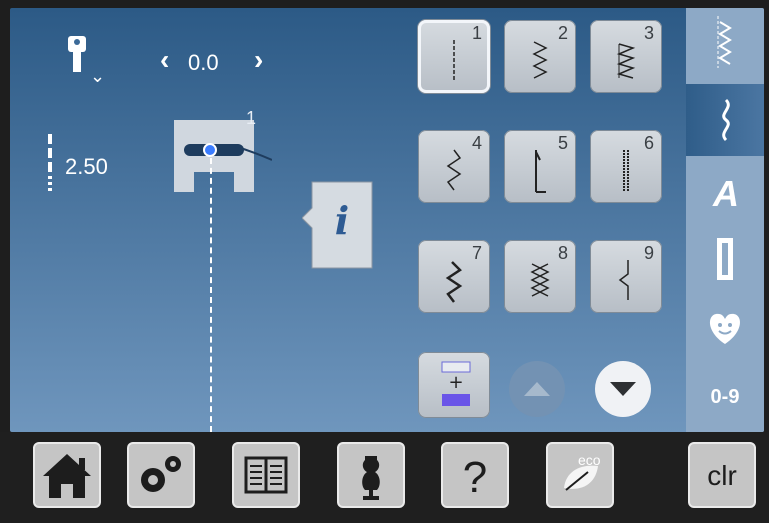 This screenshot has height=523, width=769. I want to click on tab-decorative-stitches, so click(725, 120).